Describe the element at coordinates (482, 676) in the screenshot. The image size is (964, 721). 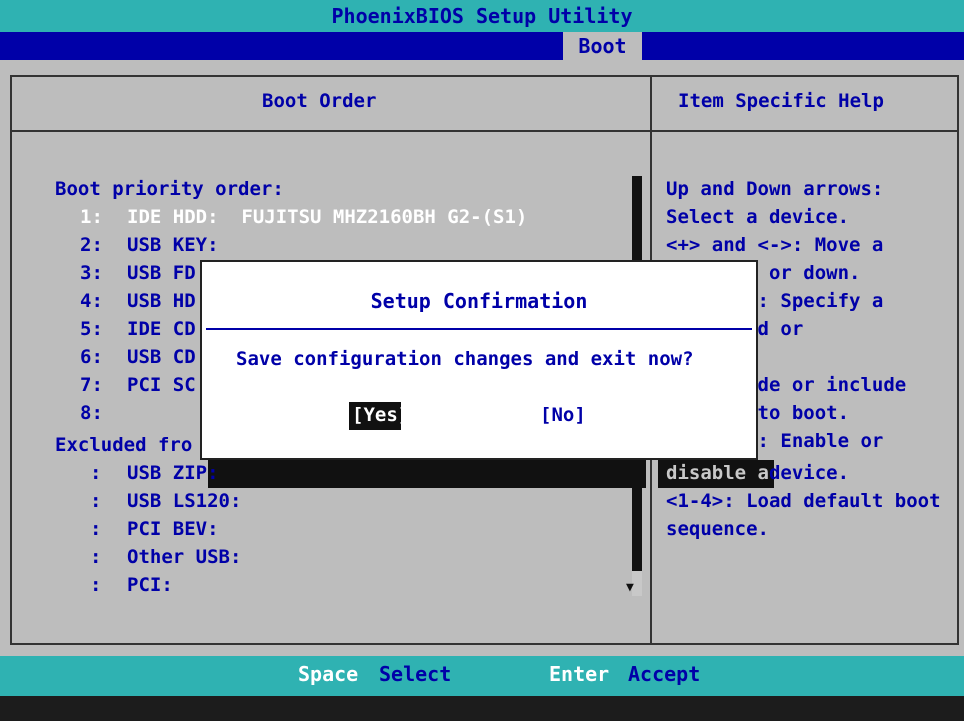
I see `footer-bar: Space Select Enter Accept` at that location.